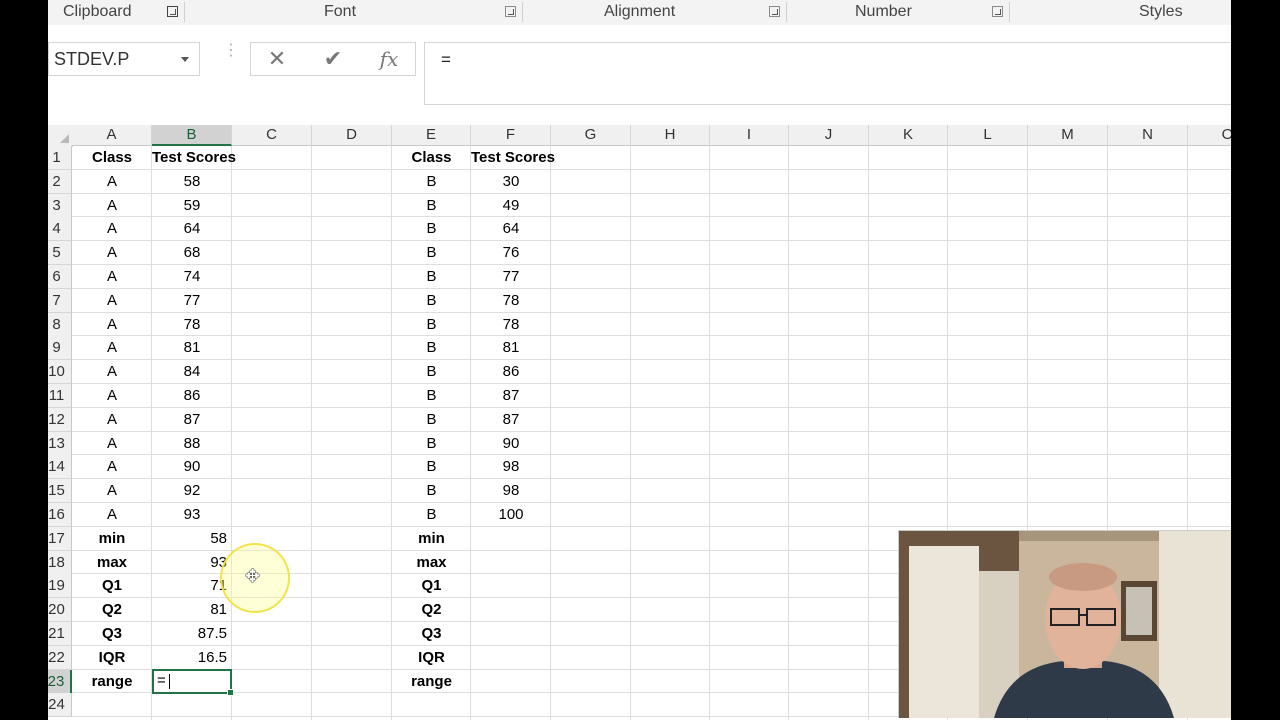  I want to click on column-header-i: I, so click(749, 135).